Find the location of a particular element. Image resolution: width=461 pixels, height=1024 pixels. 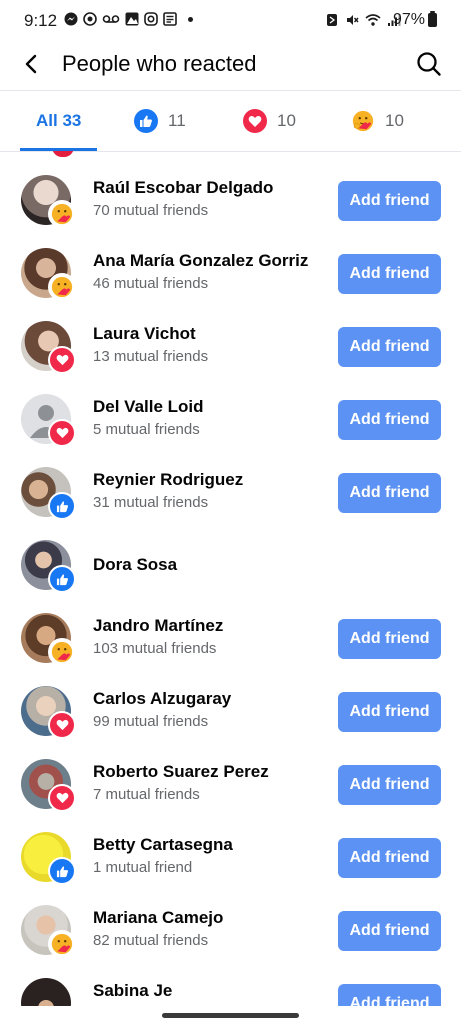

back-button is located at coordinates (32, 64).